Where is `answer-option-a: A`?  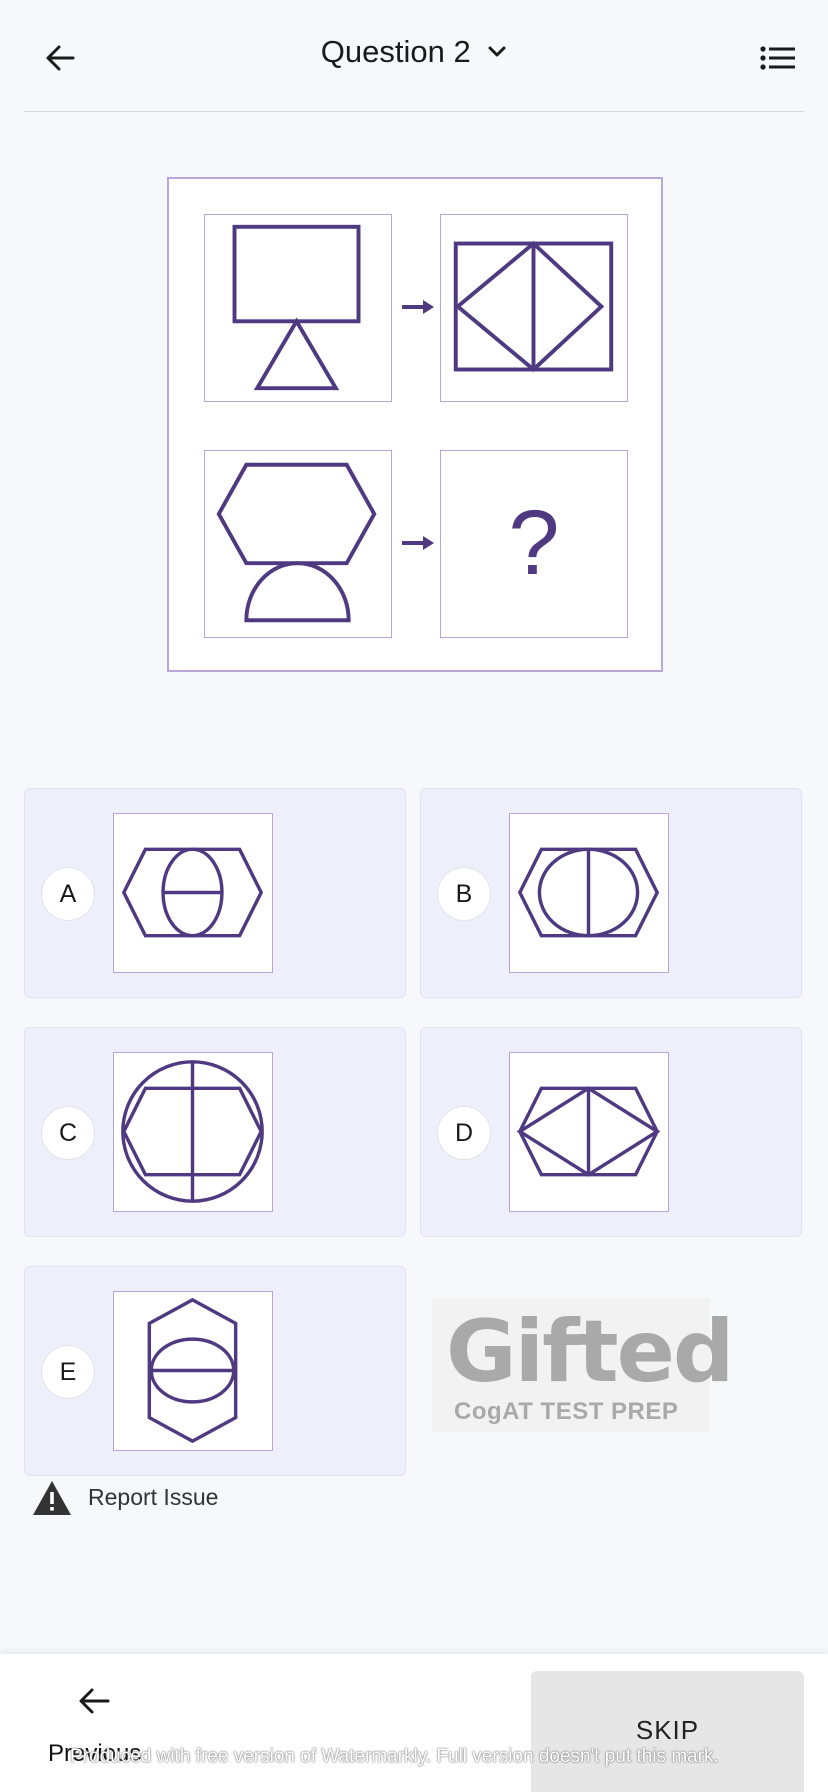
answer-option-a: A is located at coordinates (215, 893).